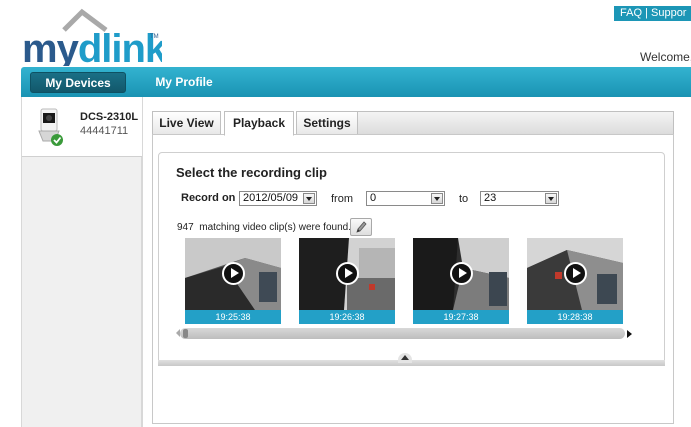 Image resolution: width=691 pixels, height=427 pixels. Describe the element at coordinates (208, 198) in the screenshot. I see `record-on-label: Record on` at that location.